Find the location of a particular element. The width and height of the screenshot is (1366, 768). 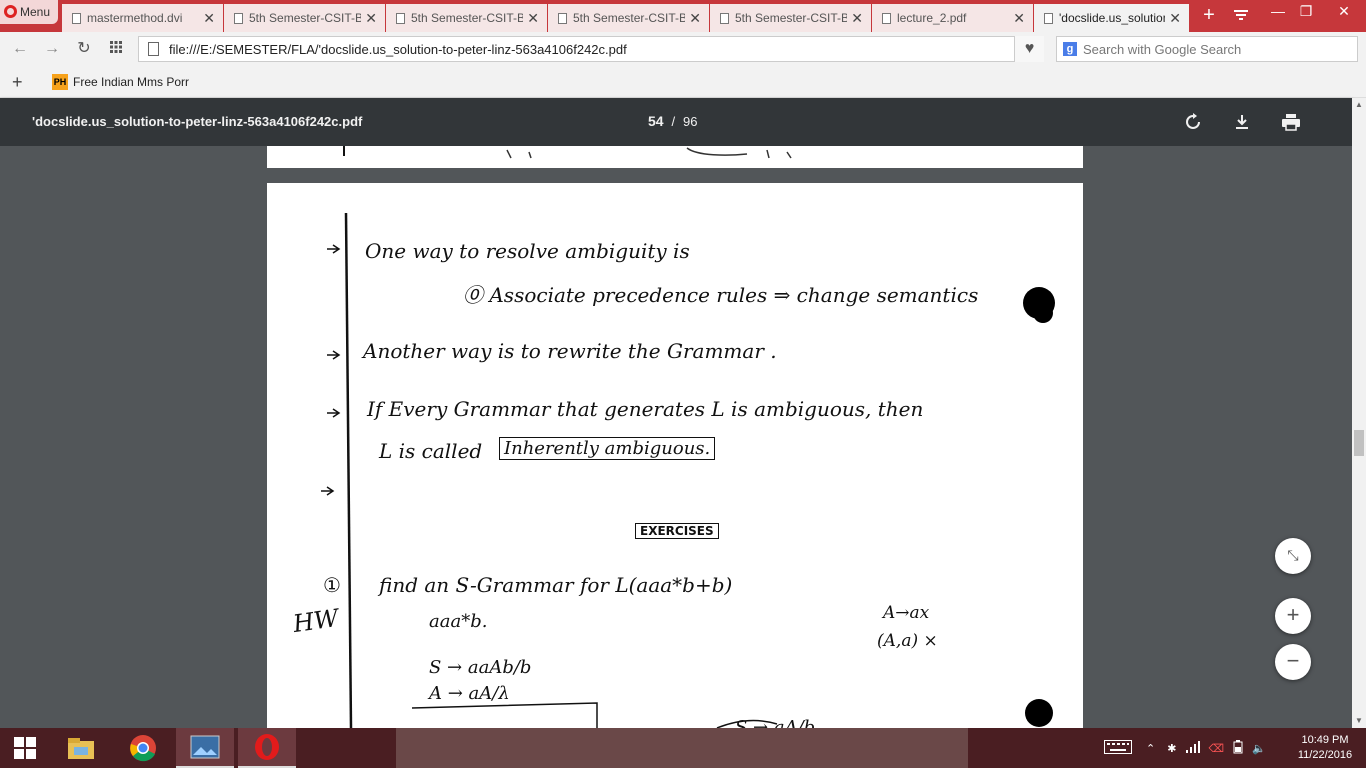

tab-label: 'docslide.us_solution is located at coordinates (1112, 18).